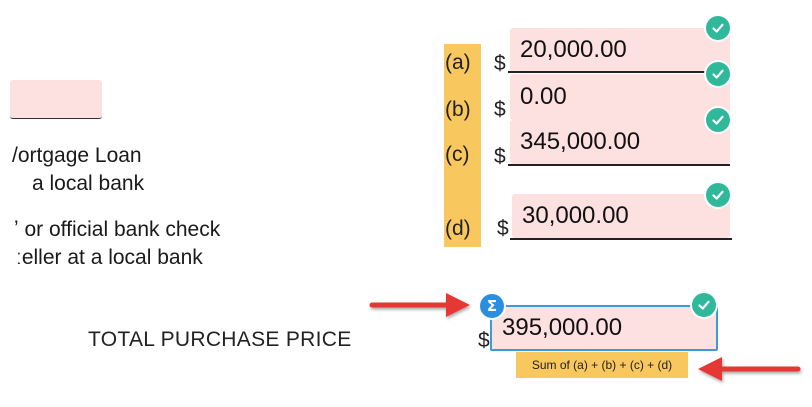  Describe the element at coordinates (88, 183) in the screenshot. I see `local-bank-text: a local bank` at that location.